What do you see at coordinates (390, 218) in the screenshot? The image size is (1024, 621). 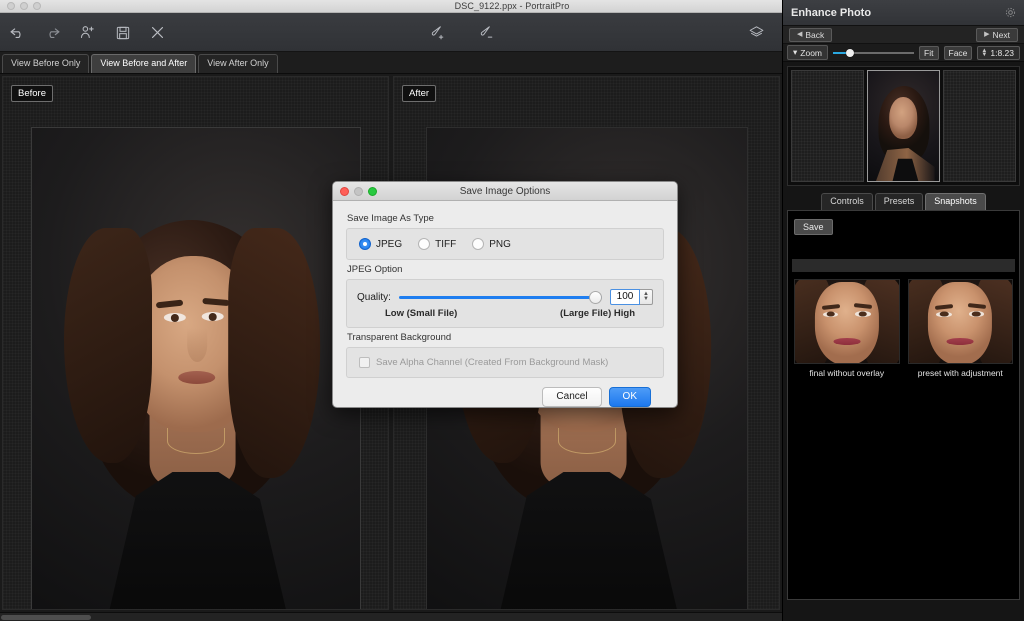 I see `save-type-section-label: Save Image As Type` at bounding box center [390, 218].